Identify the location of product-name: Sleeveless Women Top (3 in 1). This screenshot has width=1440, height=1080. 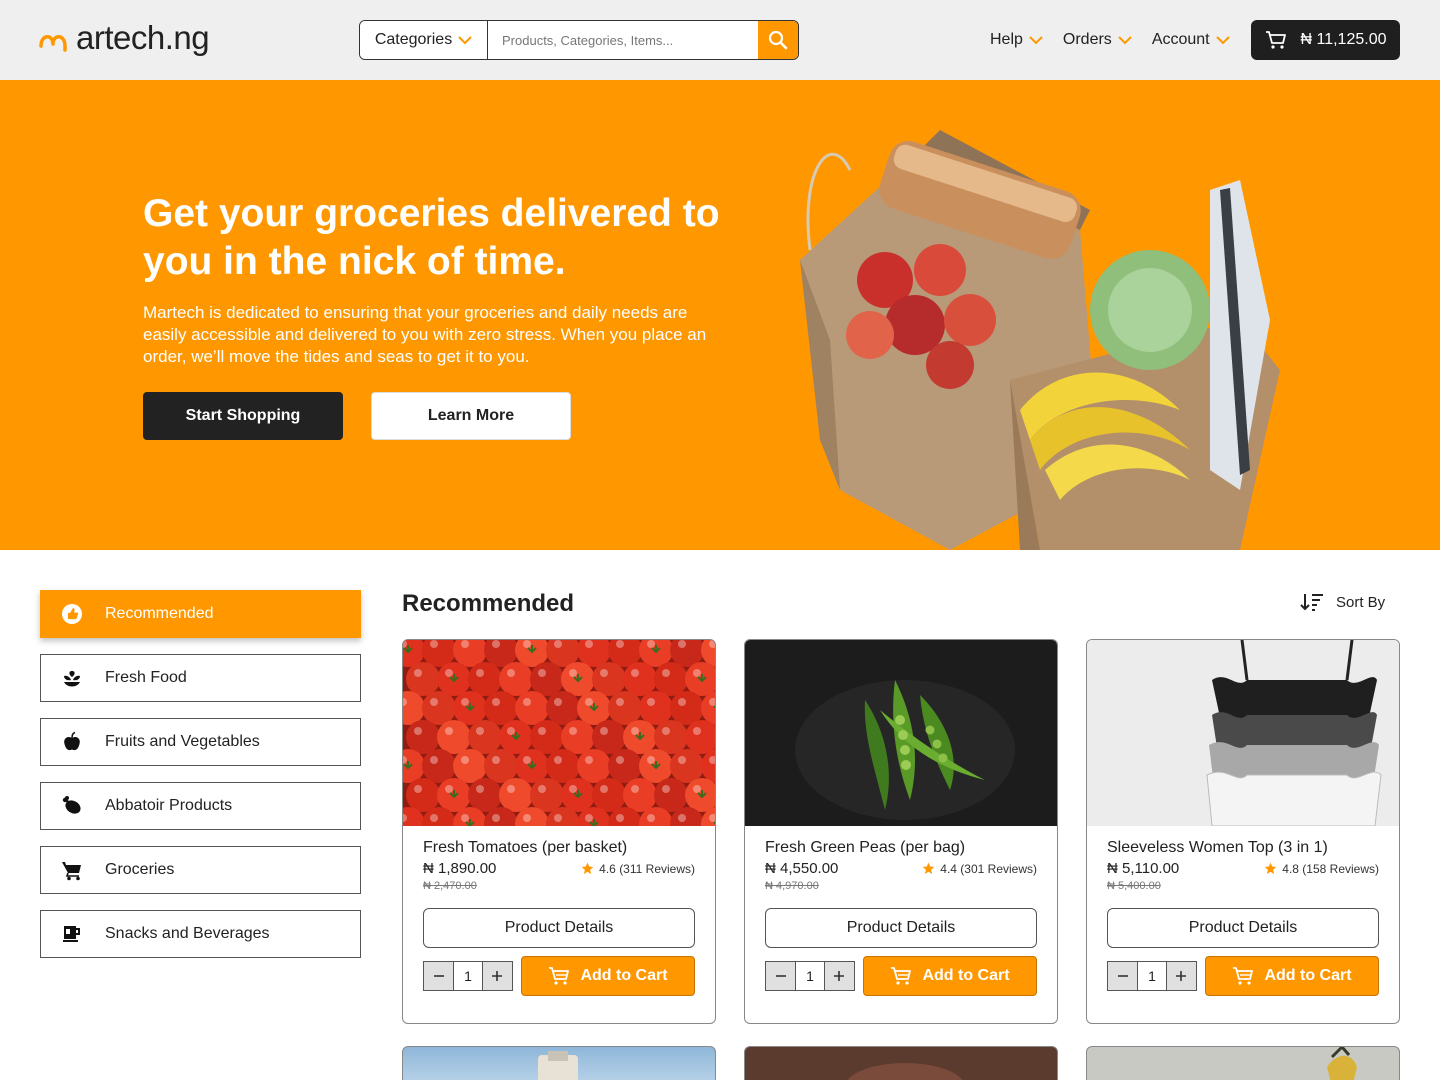
(1243, 848).